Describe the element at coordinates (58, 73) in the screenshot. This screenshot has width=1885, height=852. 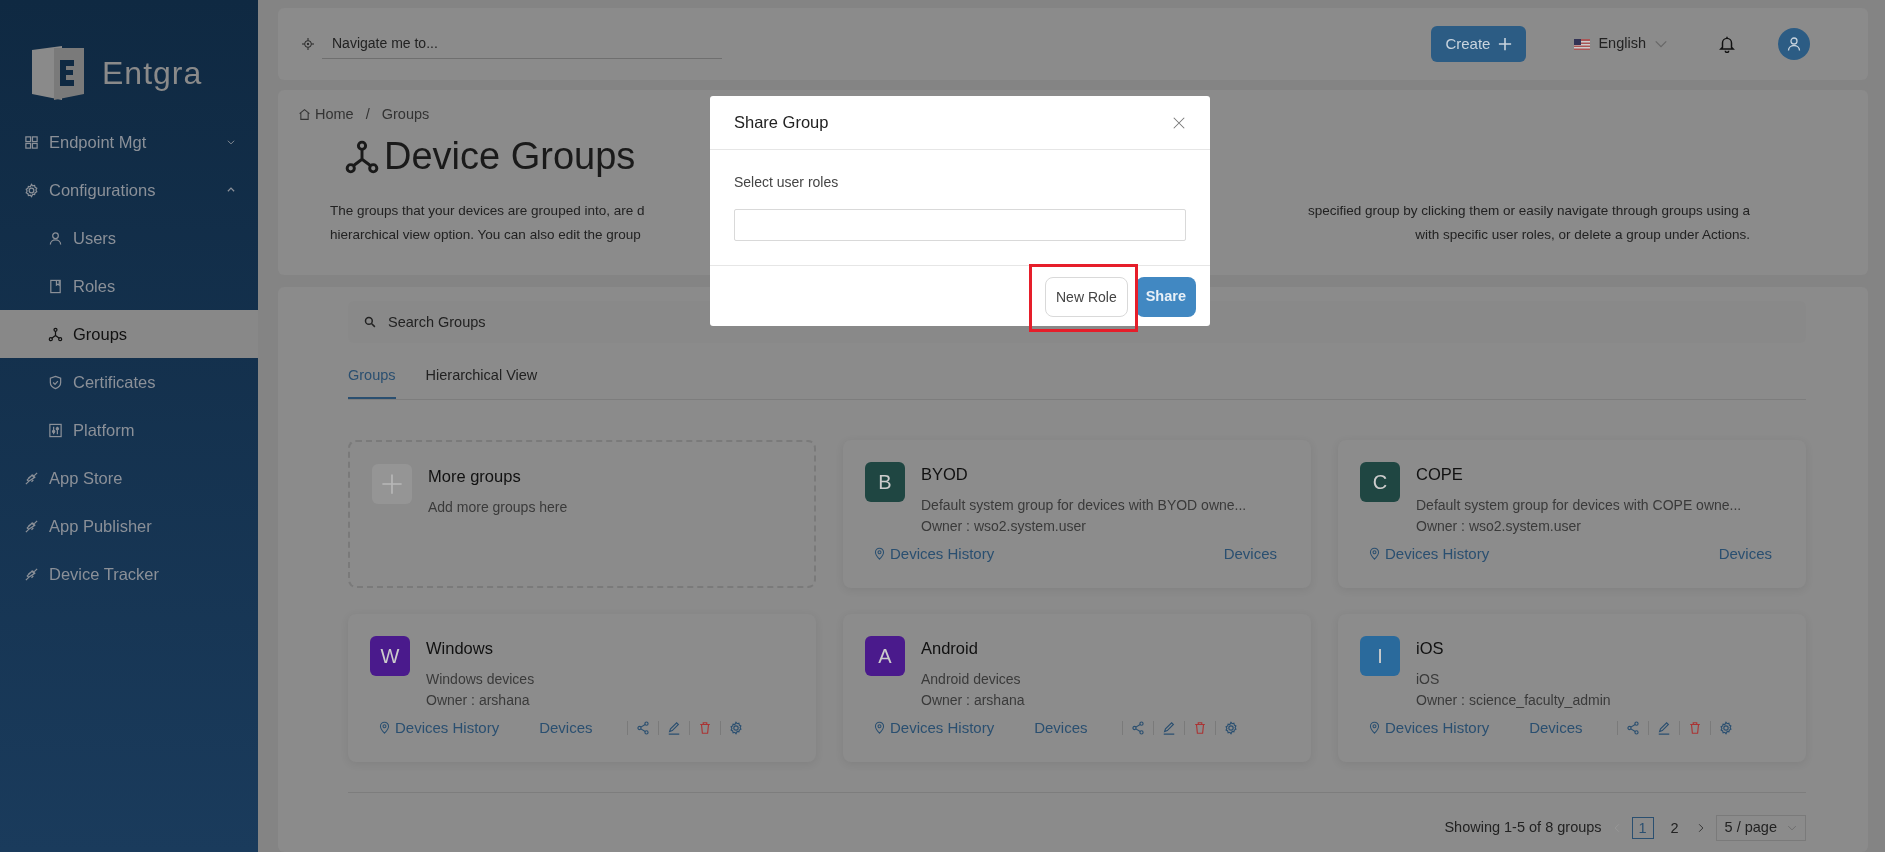
I see `logo-icon` at that location.